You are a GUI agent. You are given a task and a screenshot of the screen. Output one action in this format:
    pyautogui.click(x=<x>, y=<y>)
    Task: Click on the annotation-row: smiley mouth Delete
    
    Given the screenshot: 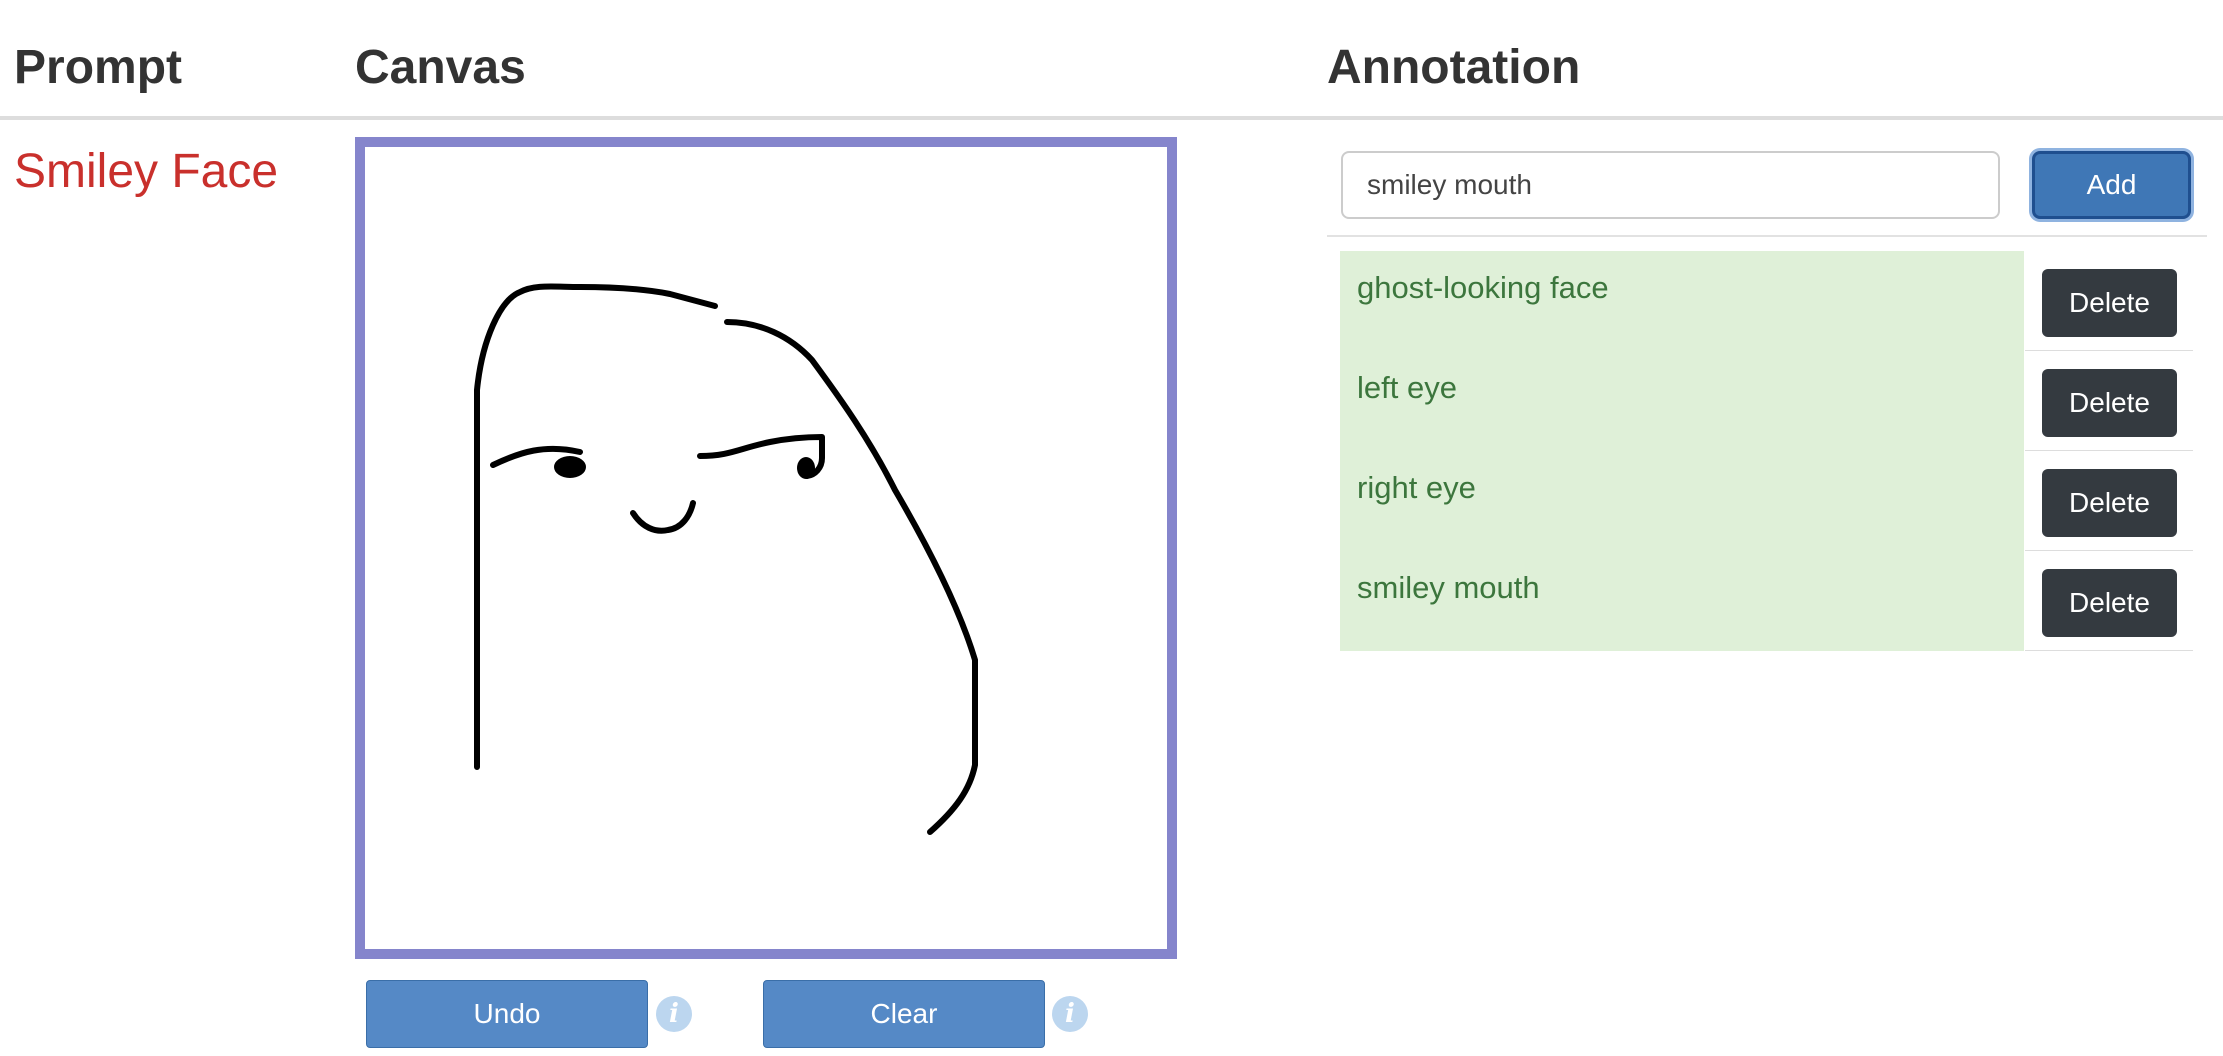 What is the action you would take?
    pyautogui.click(x=1766, y=601)
    